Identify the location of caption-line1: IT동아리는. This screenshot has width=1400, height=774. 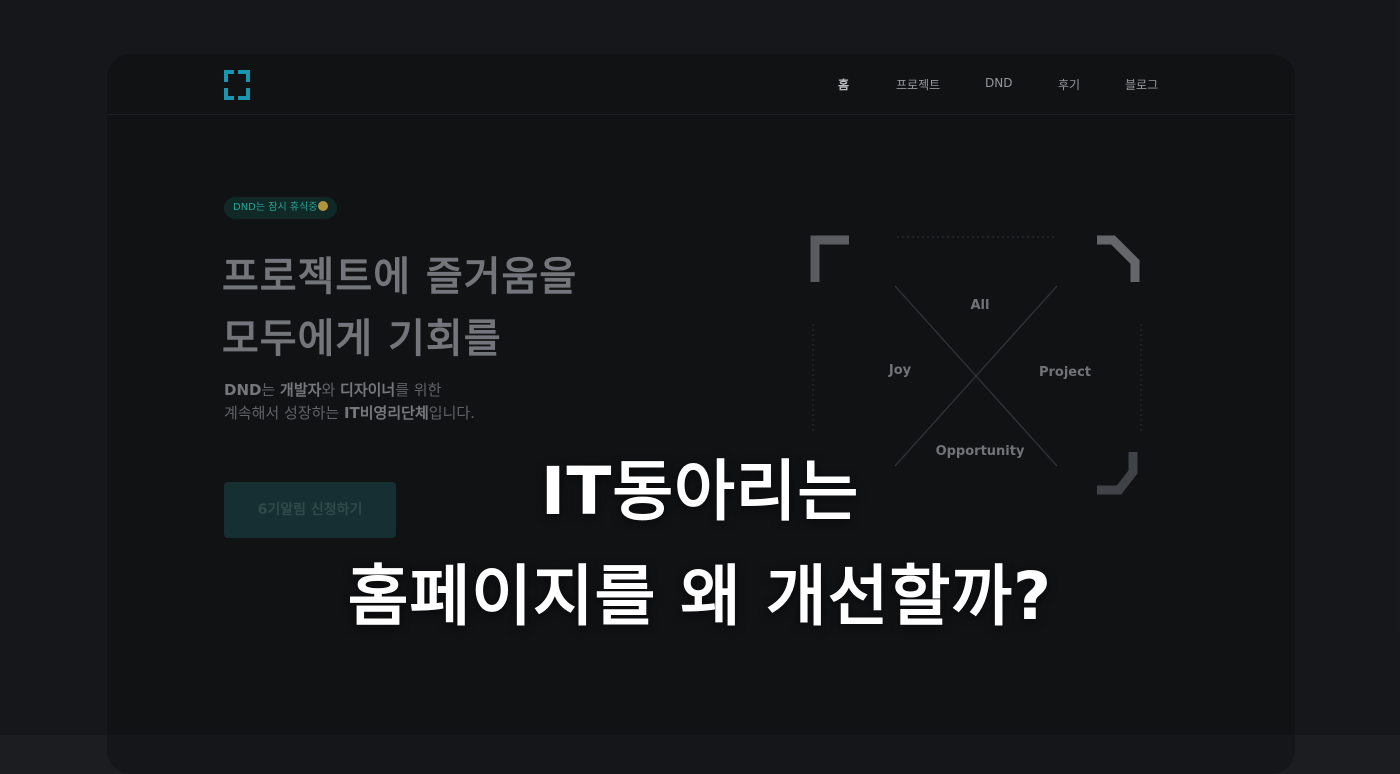
(700, 491).